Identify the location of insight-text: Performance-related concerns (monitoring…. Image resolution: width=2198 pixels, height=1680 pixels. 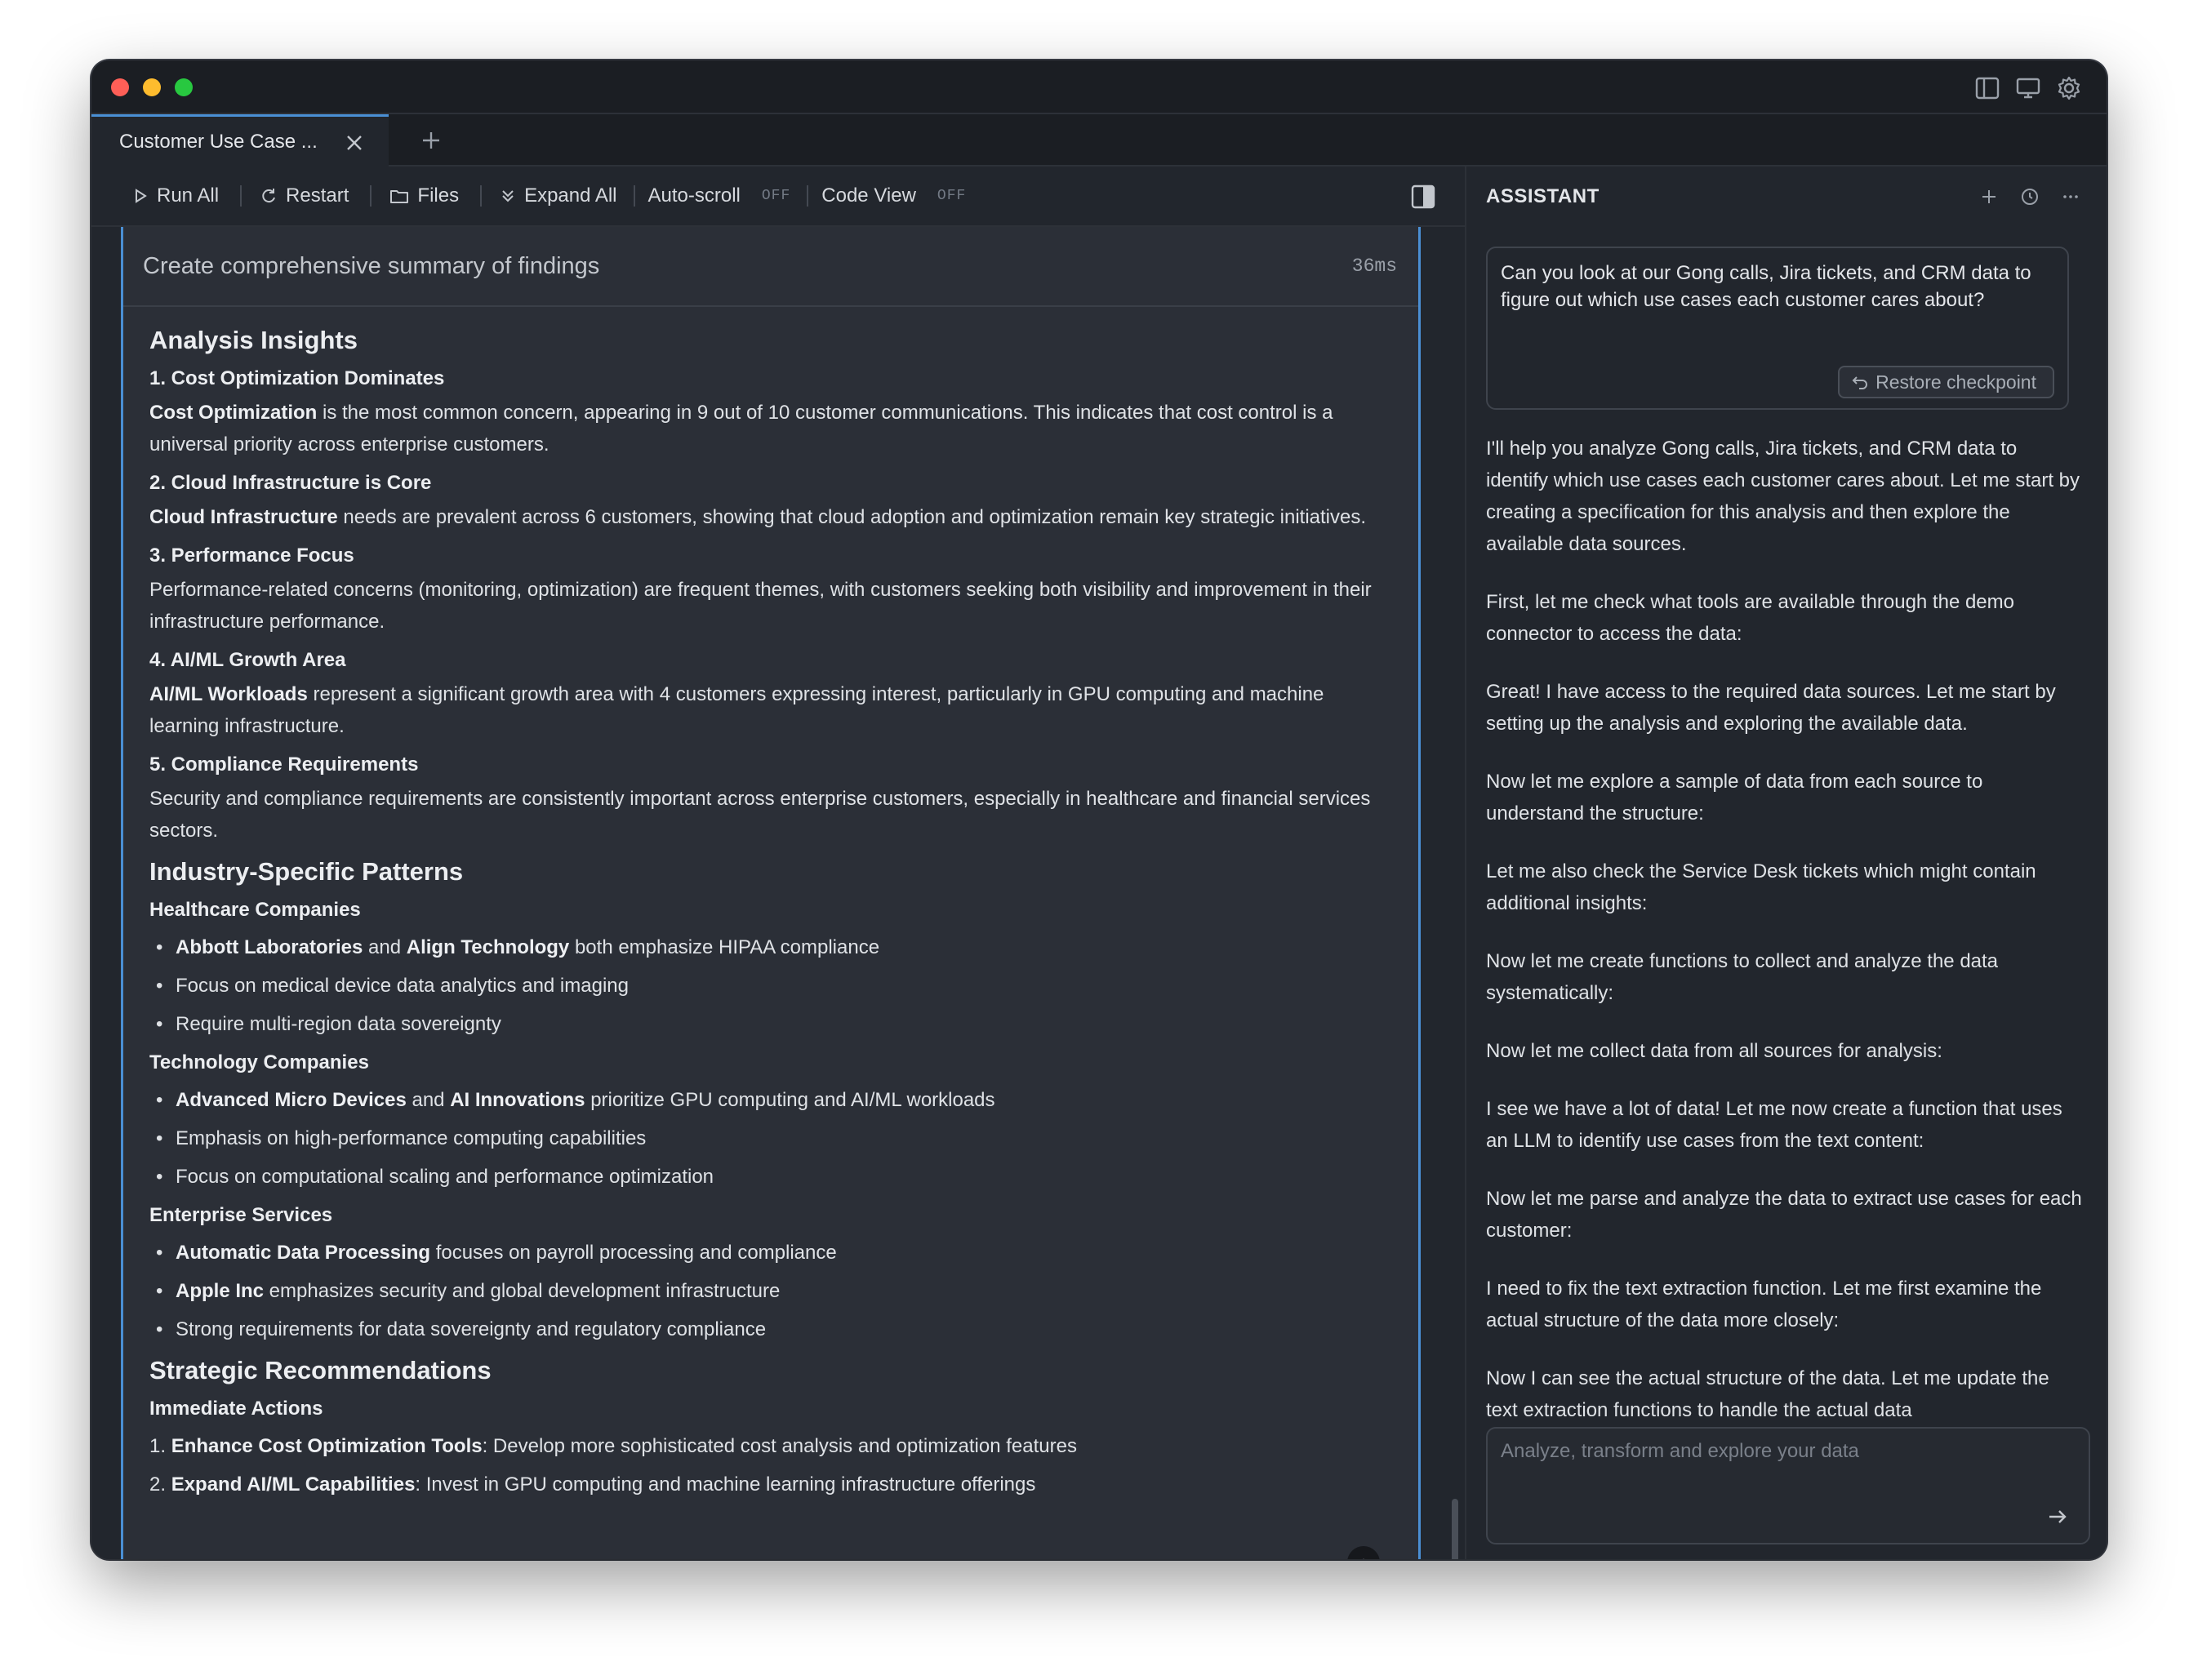
(771, 606).